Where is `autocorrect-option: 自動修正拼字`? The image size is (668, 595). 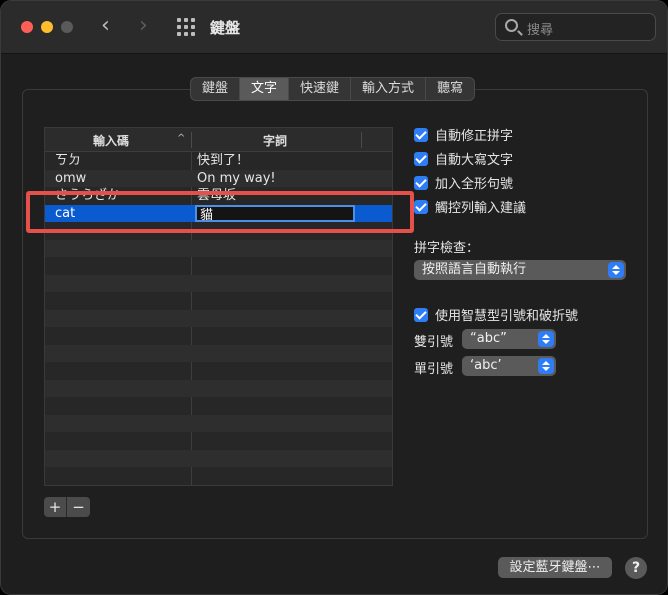
autocorrect-option: 自動修正拼字 is located at coordinates (463, 134).